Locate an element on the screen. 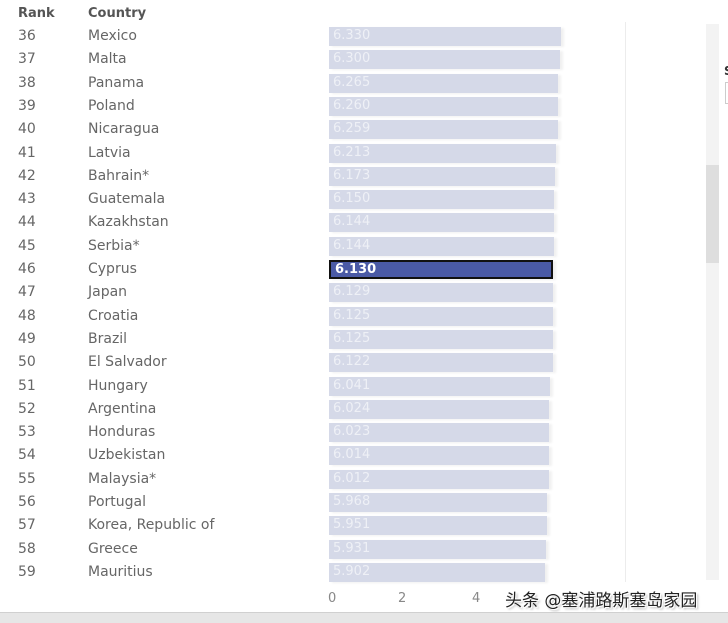 This screenshot has height=623, width=728. country-cell: Croatia is located at coordinates (113, 316).